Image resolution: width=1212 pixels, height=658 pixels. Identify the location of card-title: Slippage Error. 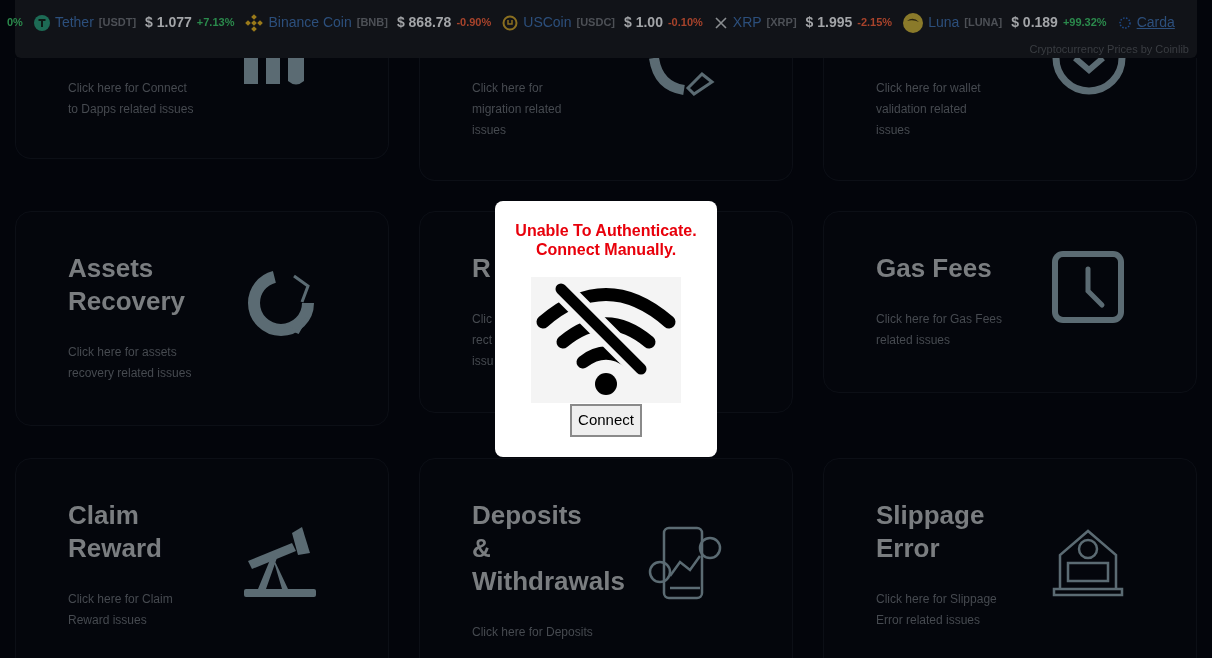
(931, 531).